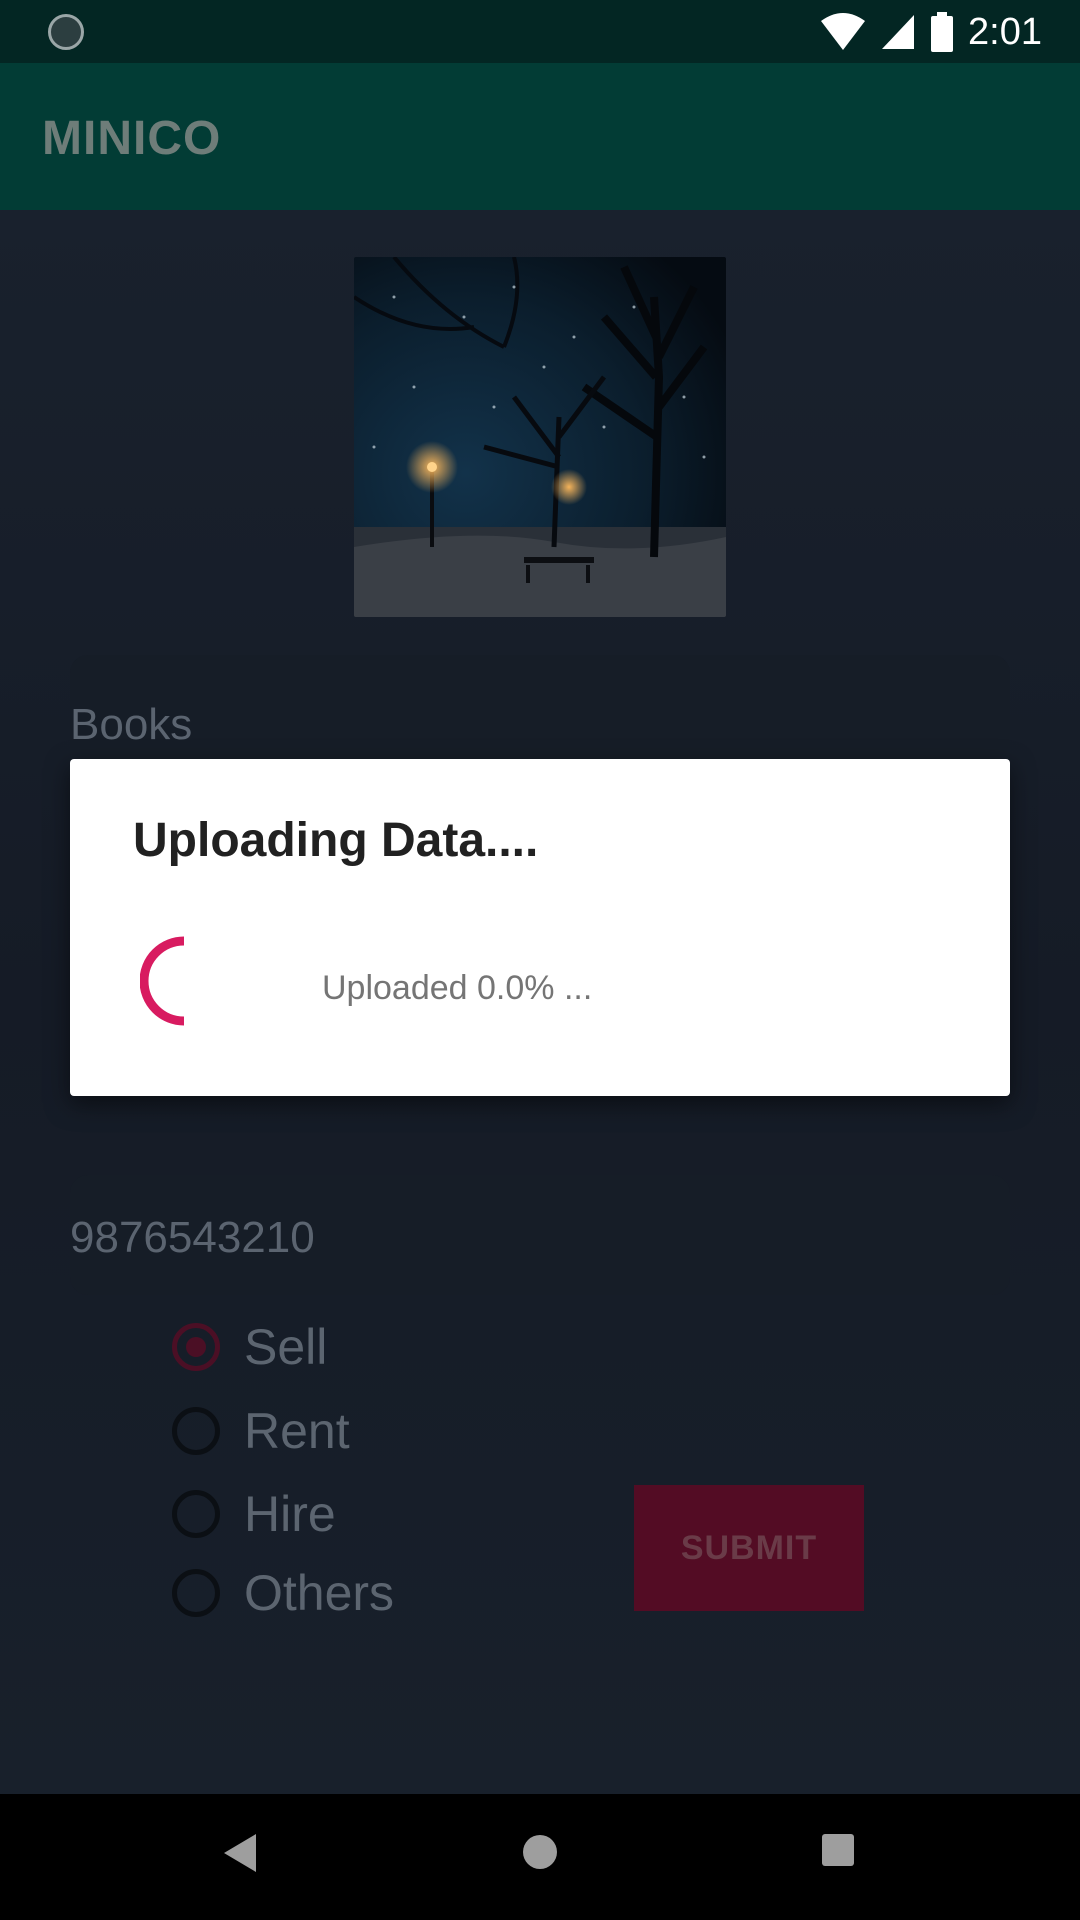  Describe the element at coordinates (843, 31) in the screenshot. I see `wifi-icon` at that location.